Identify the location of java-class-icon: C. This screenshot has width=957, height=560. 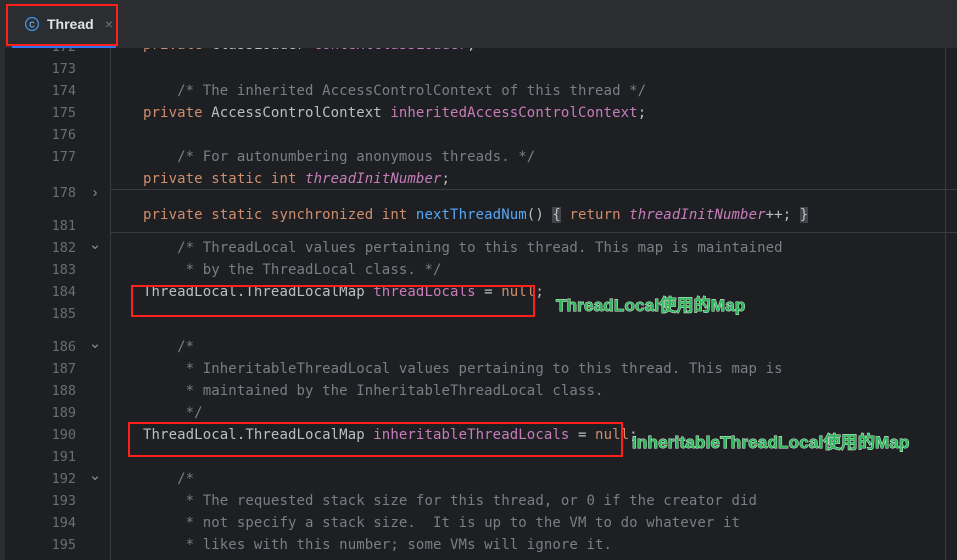
(32, 24).